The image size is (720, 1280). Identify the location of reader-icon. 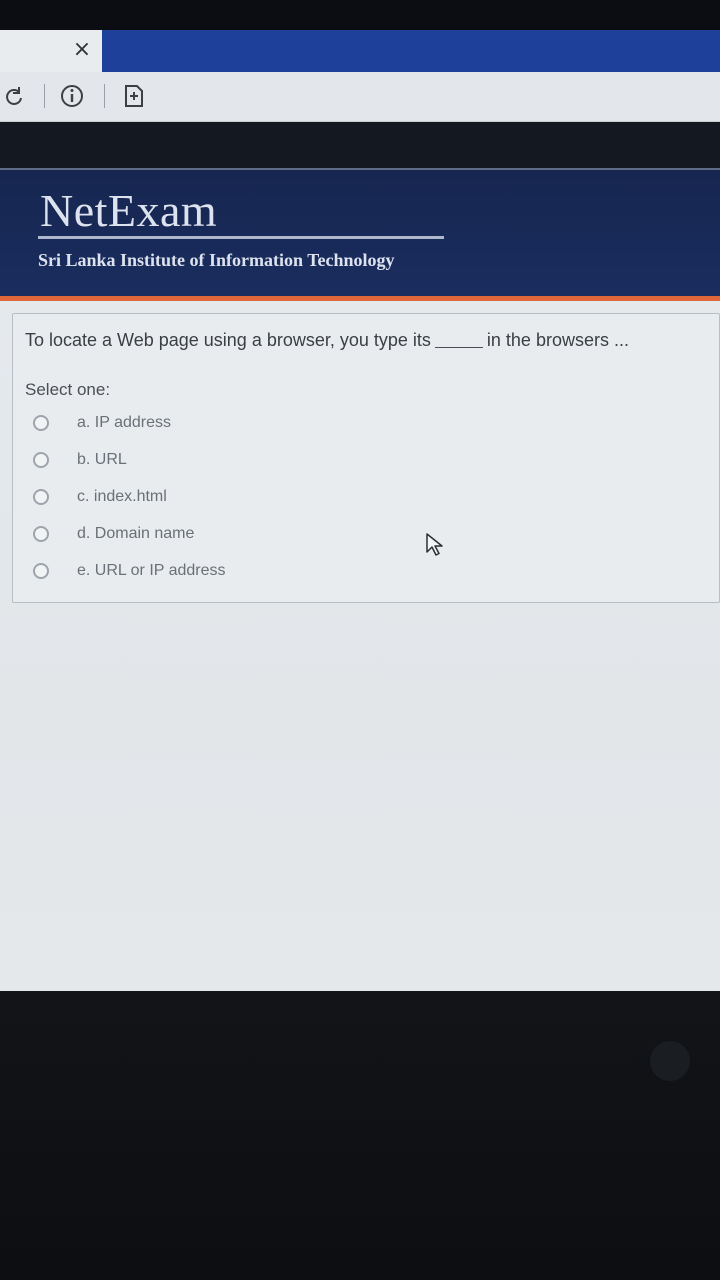
(134, 96).